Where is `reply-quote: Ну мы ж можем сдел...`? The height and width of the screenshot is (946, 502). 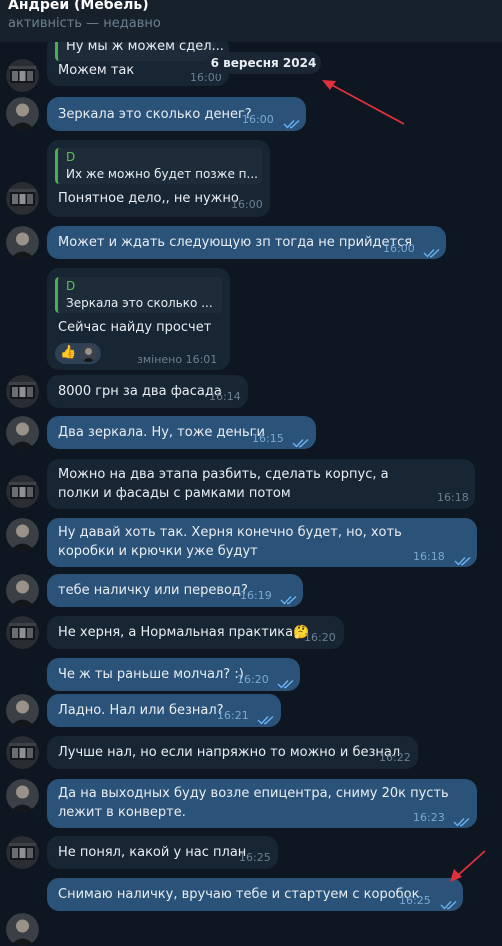
reply-quote: Ну мы ж можем сдел... is located at coordinates (139, 51).